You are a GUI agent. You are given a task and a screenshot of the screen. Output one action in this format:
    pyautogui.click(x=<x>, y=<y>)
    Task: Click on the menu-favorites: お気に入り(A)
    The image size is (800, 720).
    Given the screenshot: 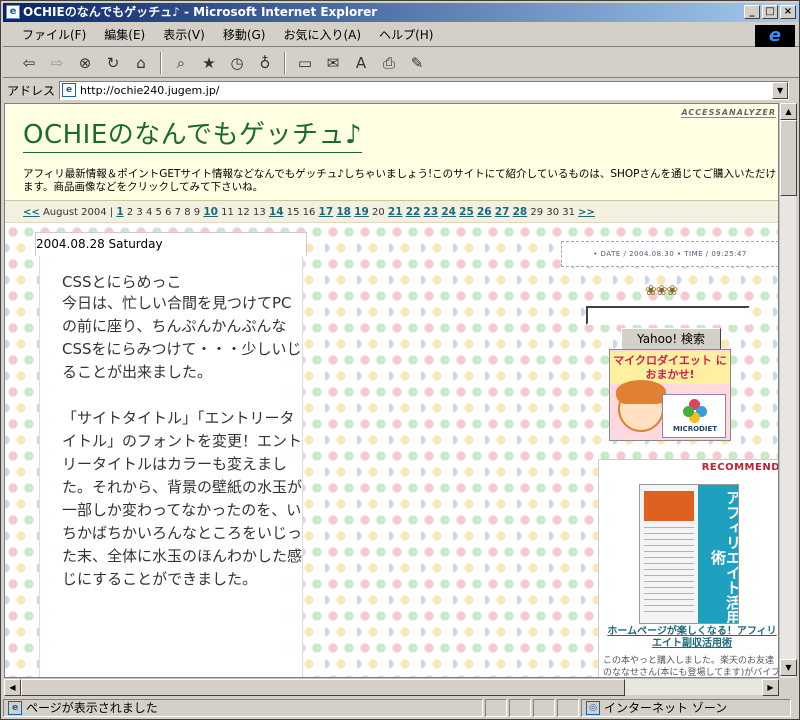 What is the action you would take?
    pyautogui.click(x=322, y=35)
    